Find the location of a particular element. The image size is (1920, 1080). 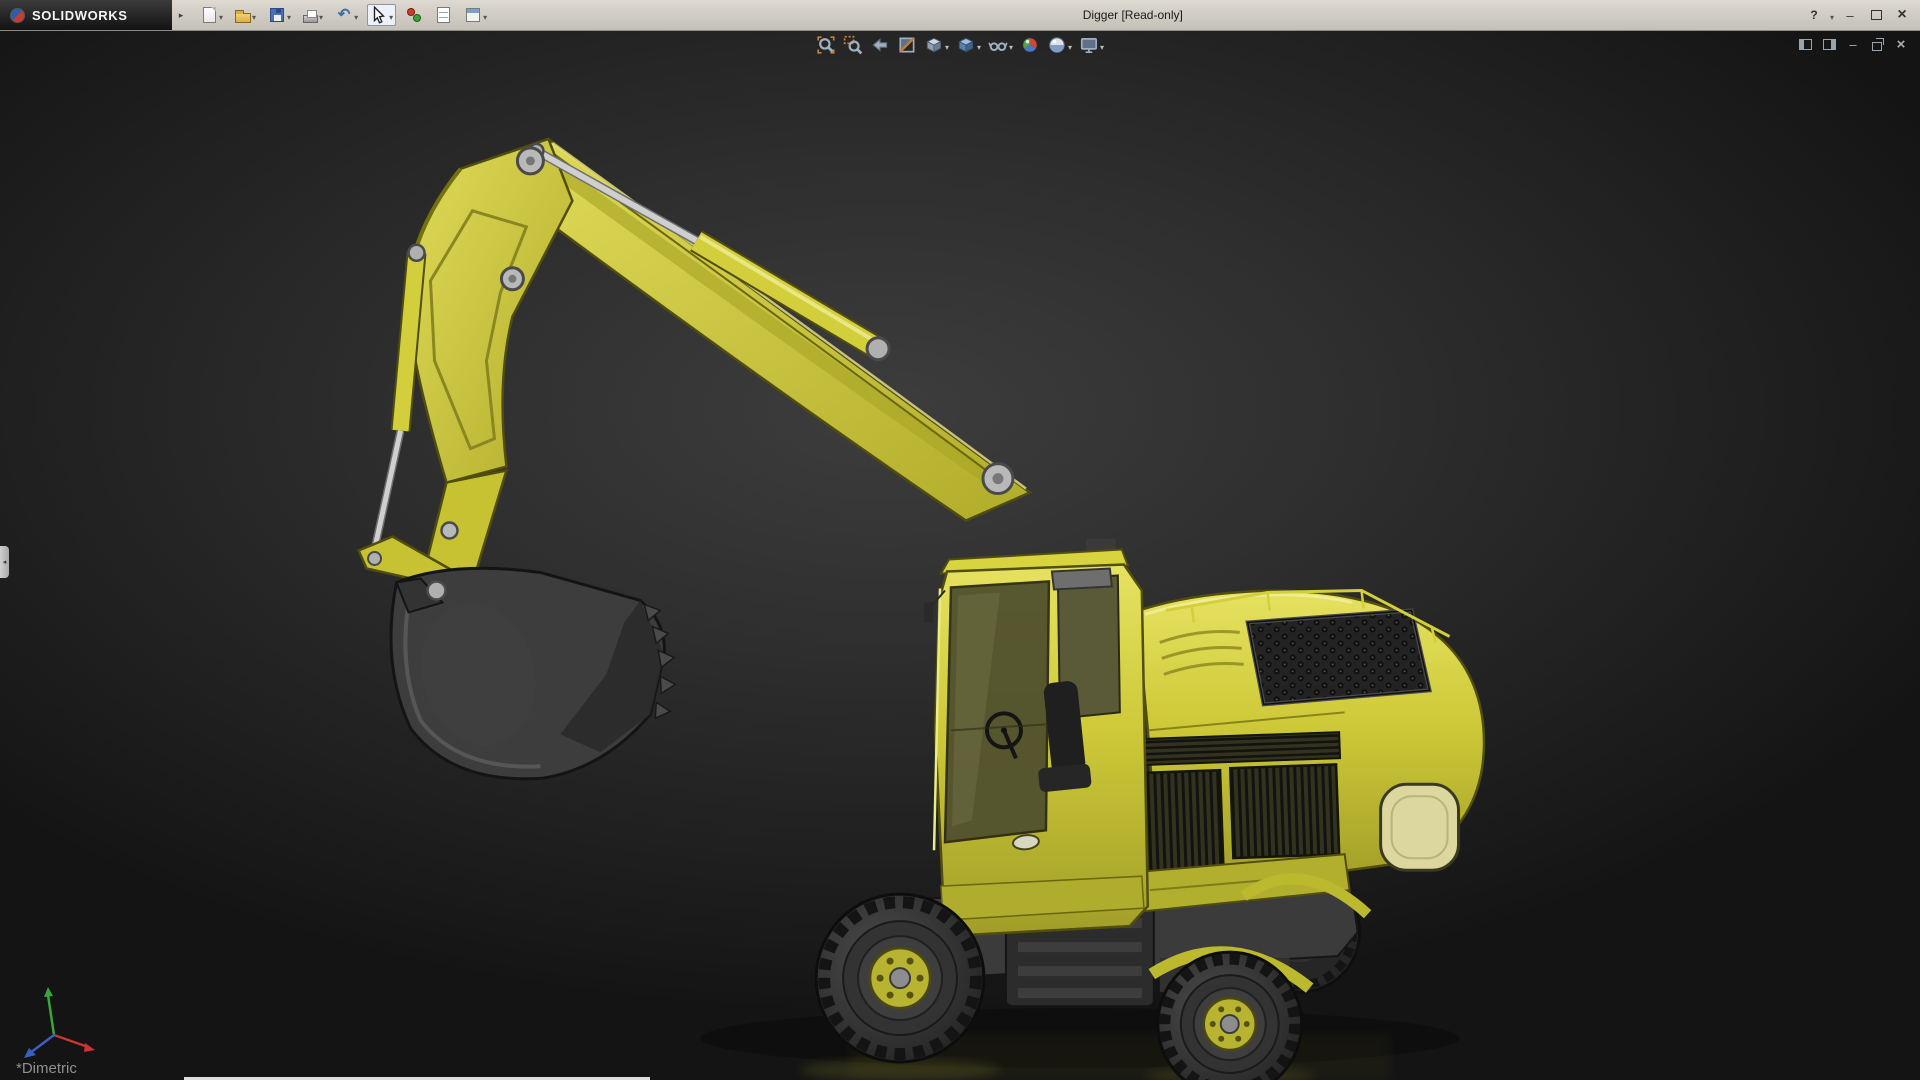

display-style-icon is located at coordinates (966, 45).